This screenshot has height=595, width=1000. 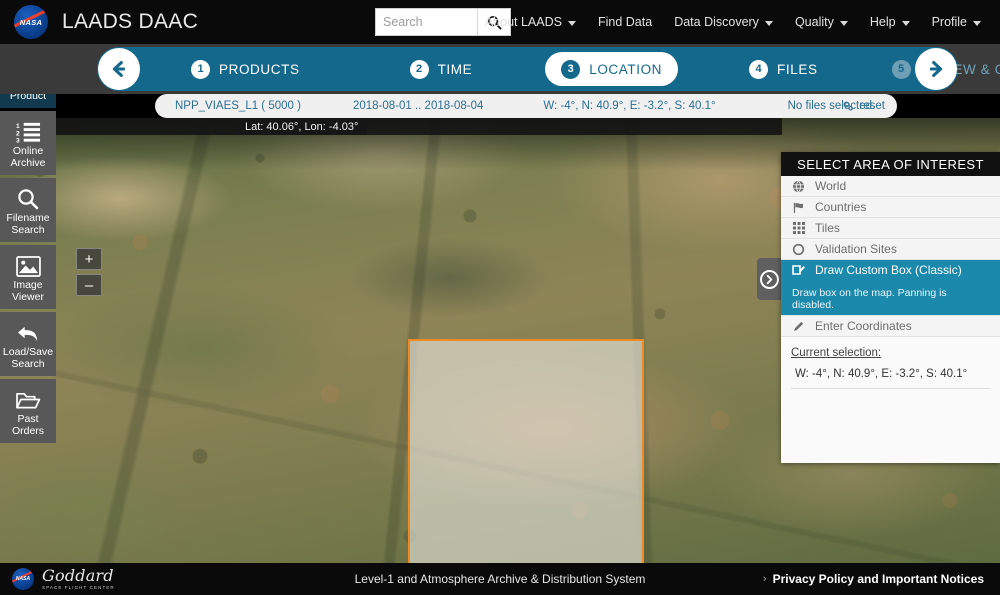 I want to click on nav-item-data-discovery: Data Discovery, so click(x=723, y=22).